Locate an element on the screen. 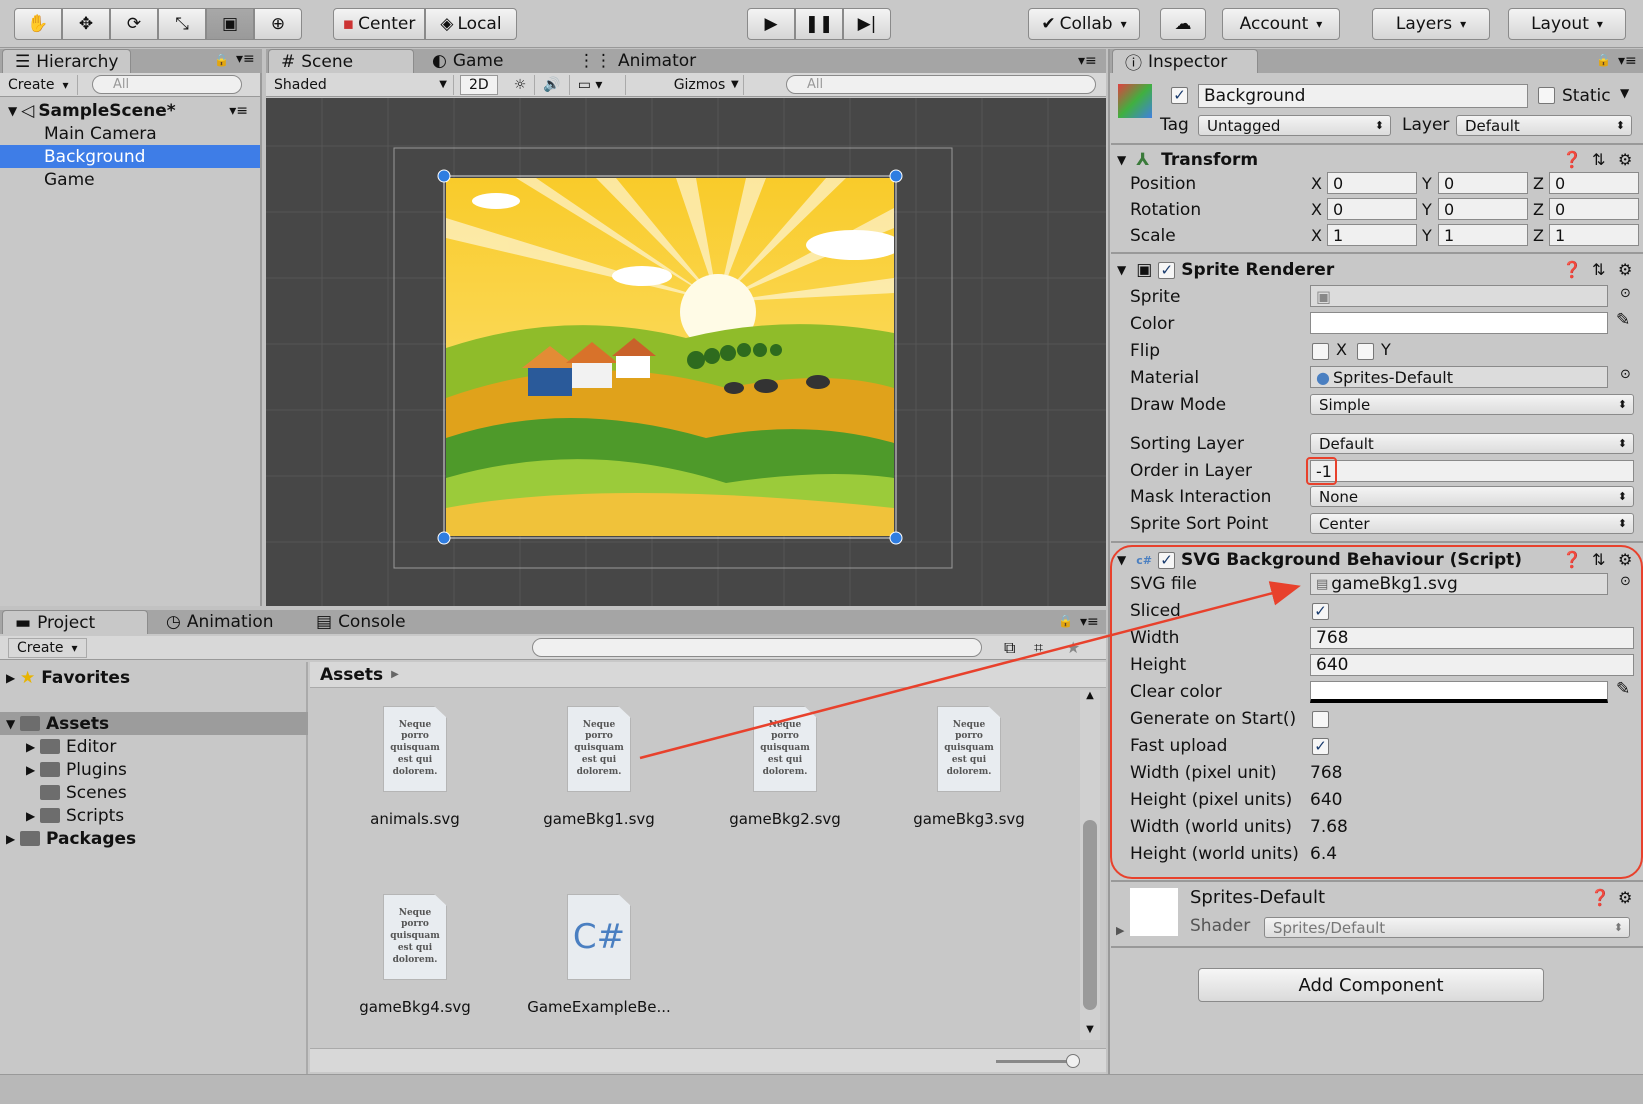 The width and height of the screenshot is (1643, 1104). add-component-label: Add Component is located at coordinates (1371, 985).